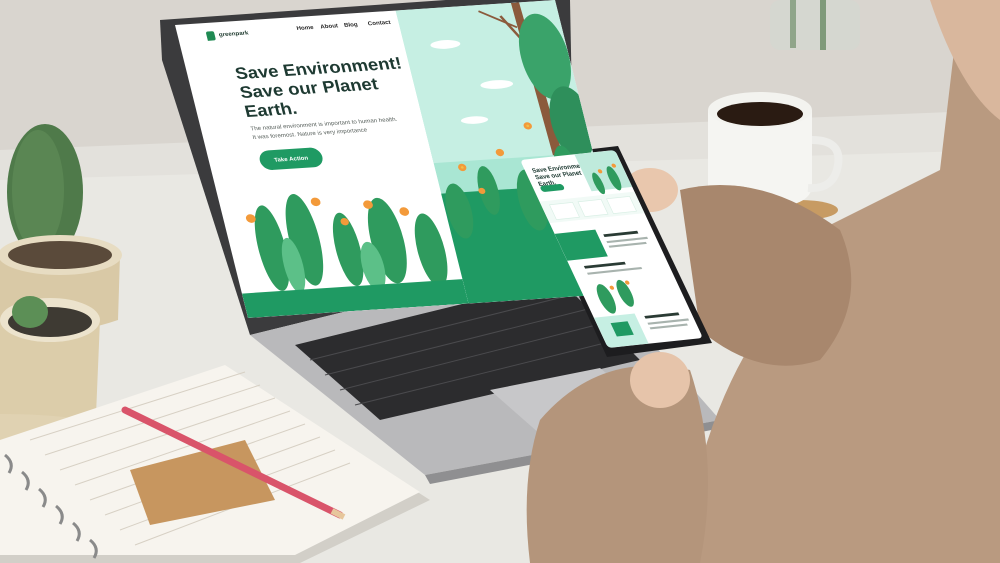 The image size is (1000, 563). Describe the element at coordinates (660, 380) in the screenshot. I see `hand` at that location.